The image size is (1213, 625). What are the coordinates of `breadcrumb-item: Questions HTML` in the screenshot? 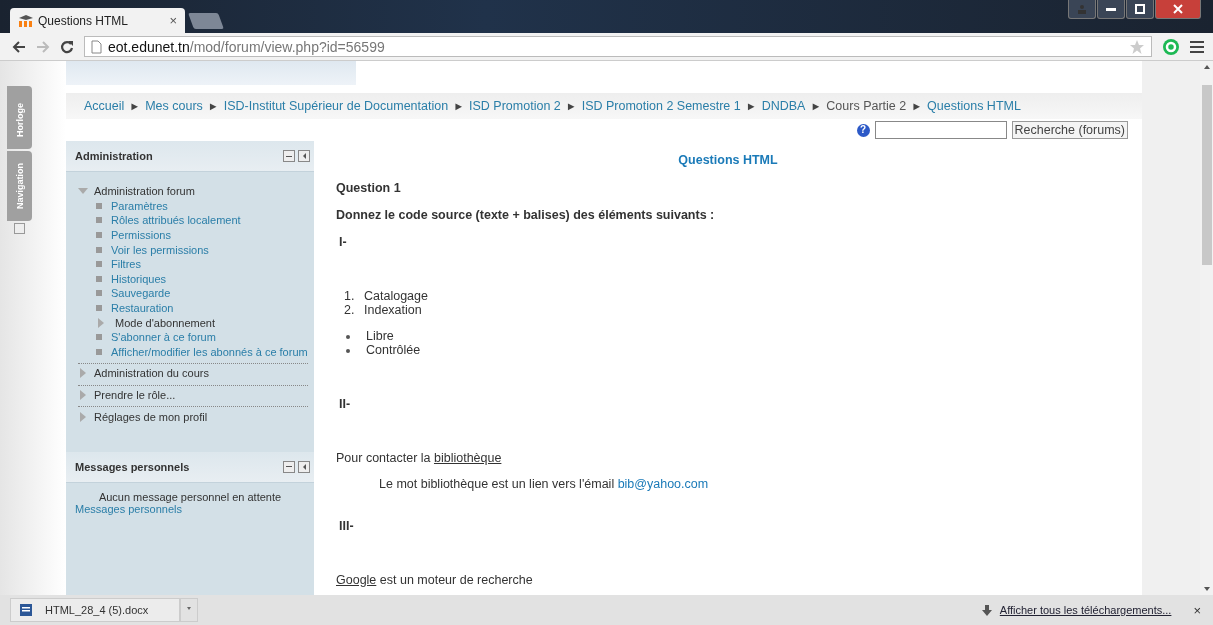 It's located at (974, 106).